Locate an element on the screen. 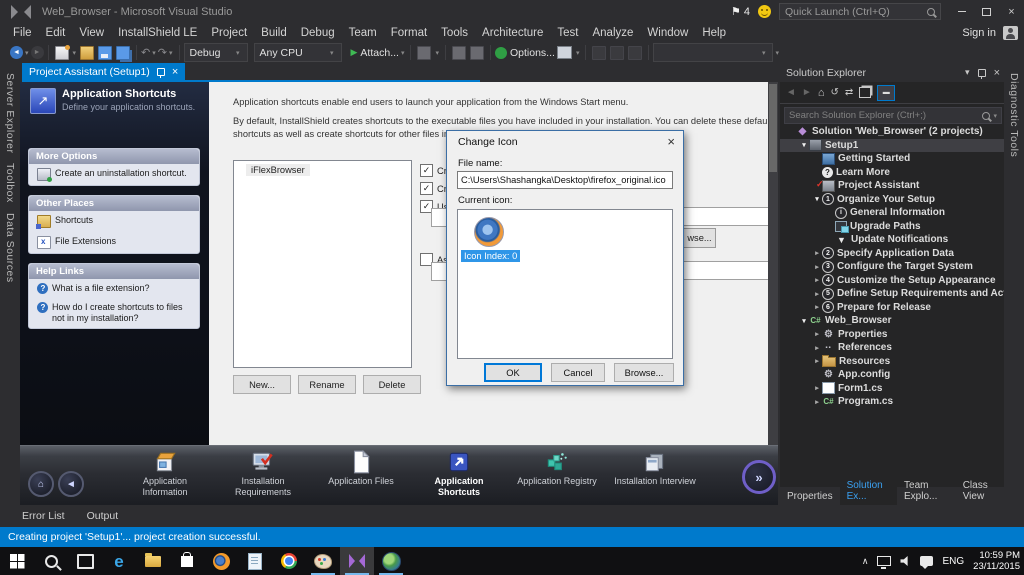  se-home-button: ⌂ is located at coordinates (821, 93).